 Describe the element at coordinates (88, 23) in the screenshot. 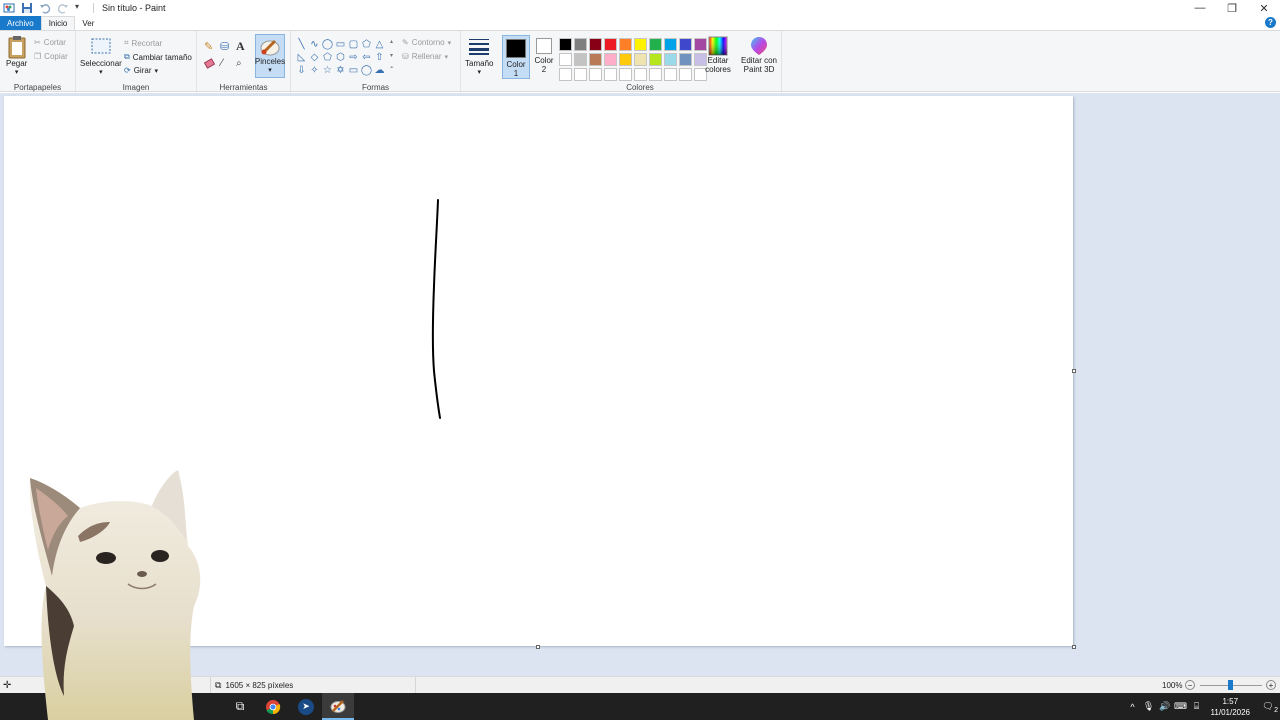

I see `tab-ver: Ver` at that location.